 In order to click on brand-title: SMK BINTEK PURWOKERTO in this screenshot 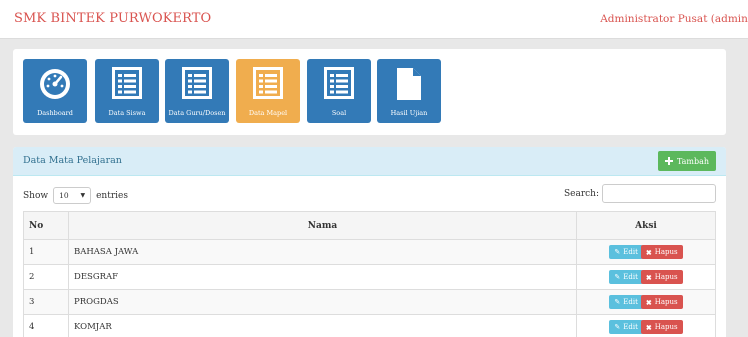, I will do `click(112, 18)`.